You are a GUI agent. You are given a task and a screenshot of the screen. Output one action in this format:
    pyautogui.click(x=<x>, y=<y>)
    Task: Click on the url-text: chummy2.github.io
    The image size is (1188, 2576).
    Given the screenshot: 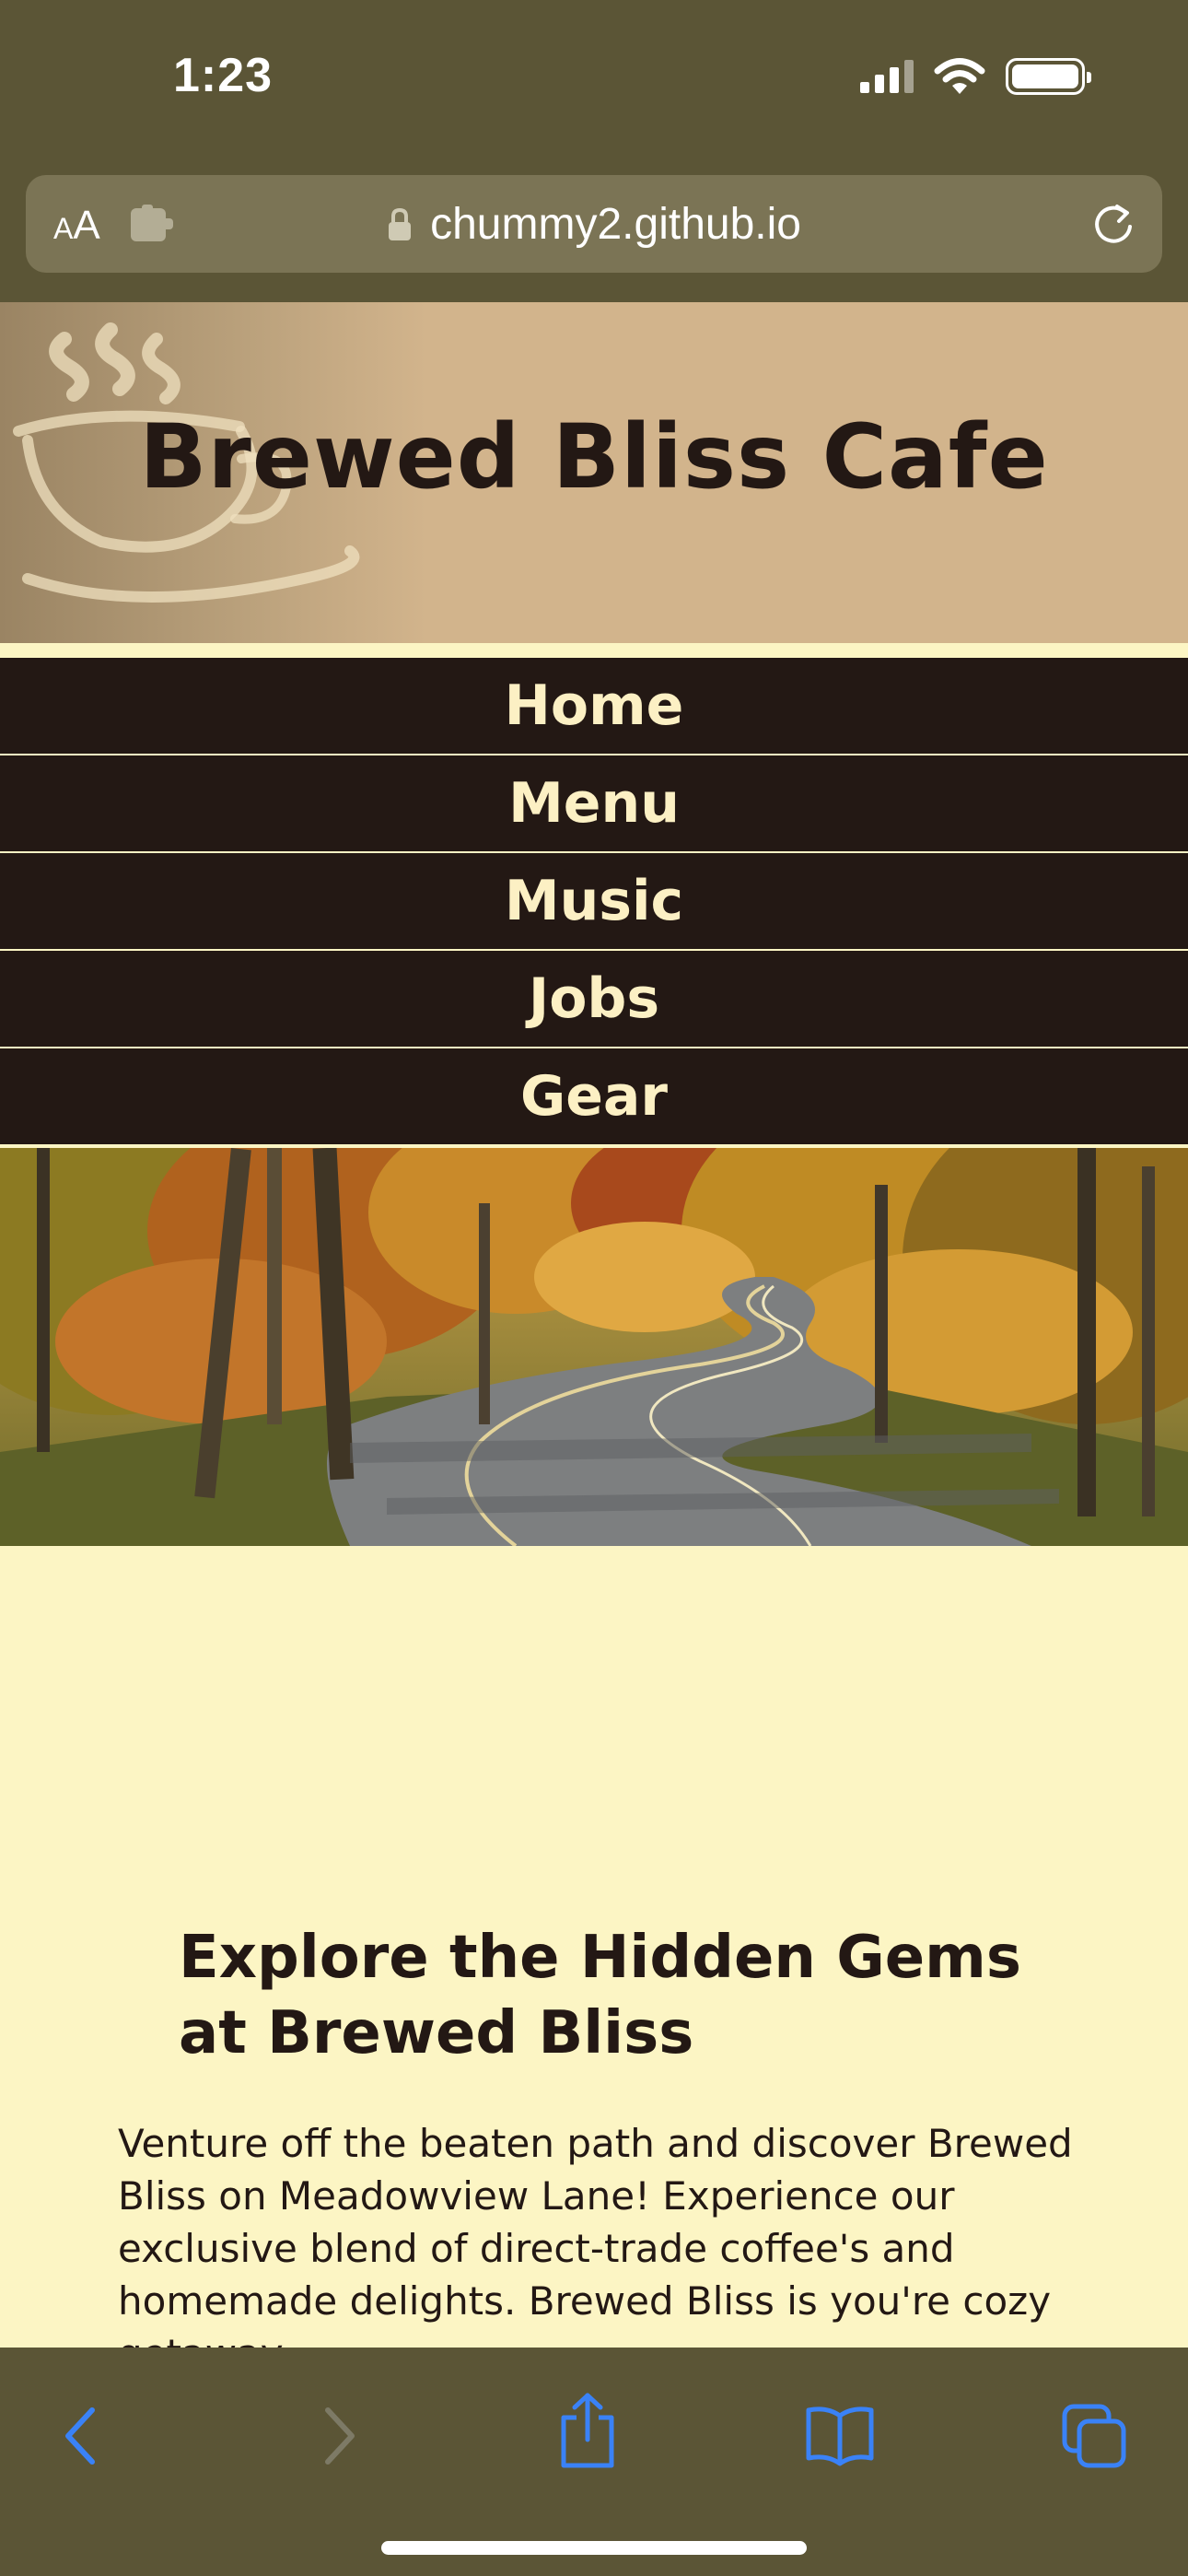 What is the action you would take?
    pyautogui.click(x=615, y=224)
    